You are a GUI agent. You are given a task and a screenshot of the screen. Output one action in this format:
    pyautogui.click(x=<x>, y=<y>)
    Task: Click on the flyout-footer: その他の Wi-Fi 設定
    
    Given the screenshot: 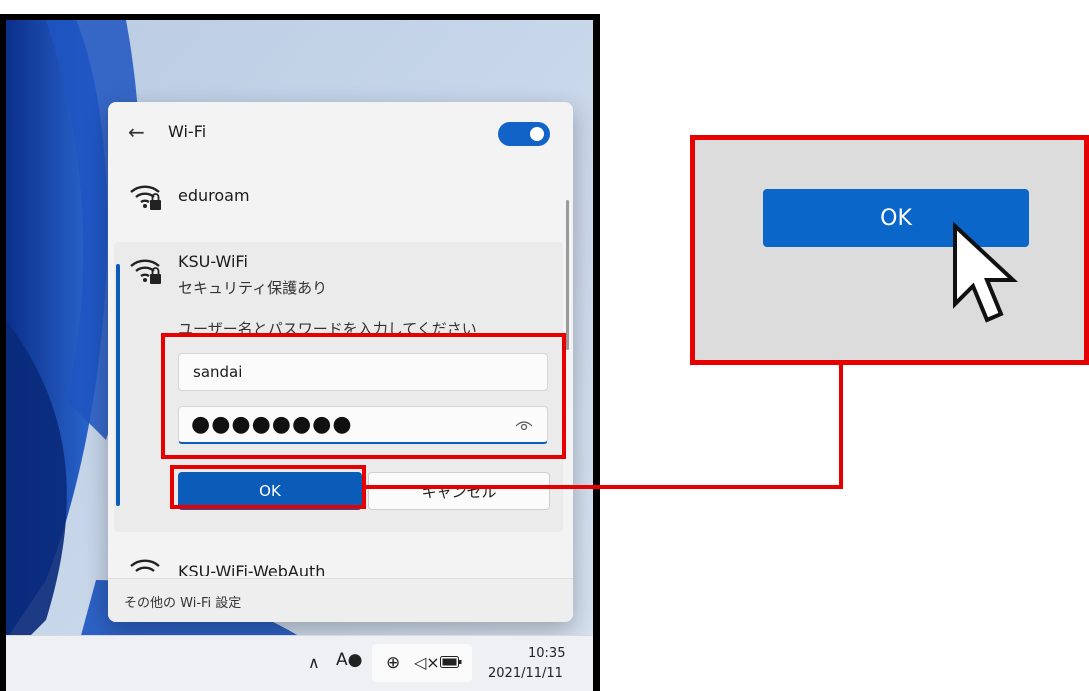 What is the action you would take?
    pyautogui.click(x=340, y=600)
    